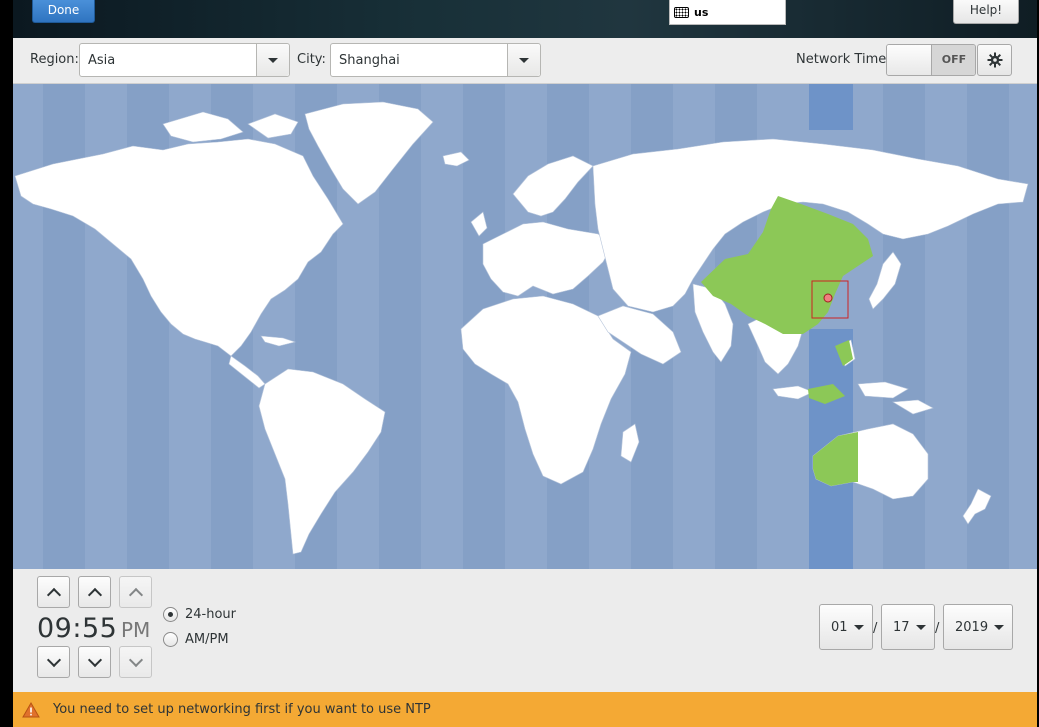 The width and height of the screenshot is (1039, 727). What do you see at coordinates (986, 12) in the screenshot?
I see `help-button: Help!` at bounding box center [986, 12].